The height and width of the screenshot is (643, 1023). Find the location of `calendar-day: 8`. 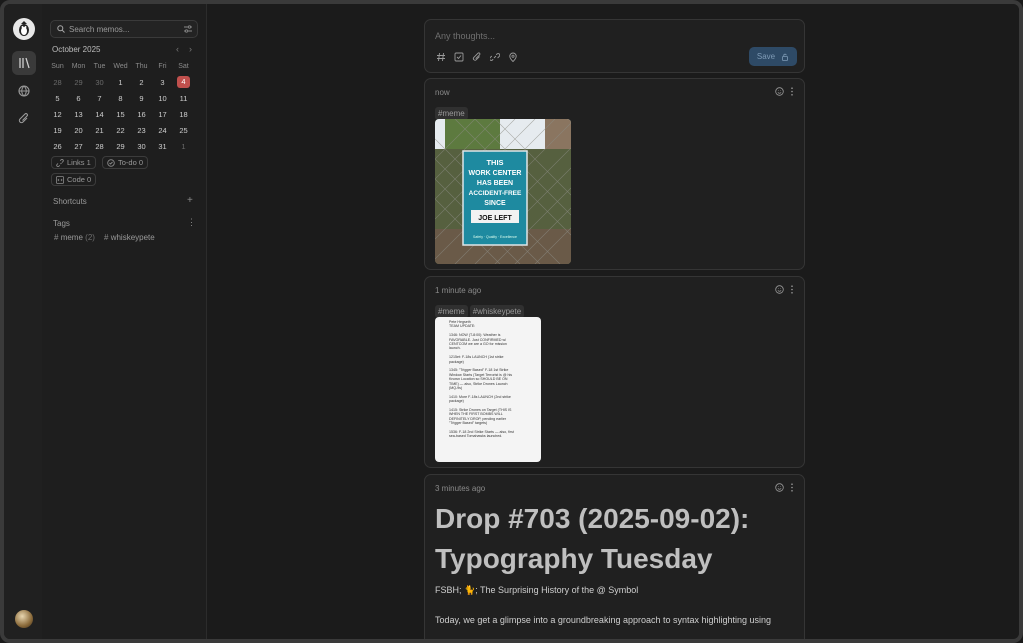

calendar-day: 8 is located at coordinates (120, 98).